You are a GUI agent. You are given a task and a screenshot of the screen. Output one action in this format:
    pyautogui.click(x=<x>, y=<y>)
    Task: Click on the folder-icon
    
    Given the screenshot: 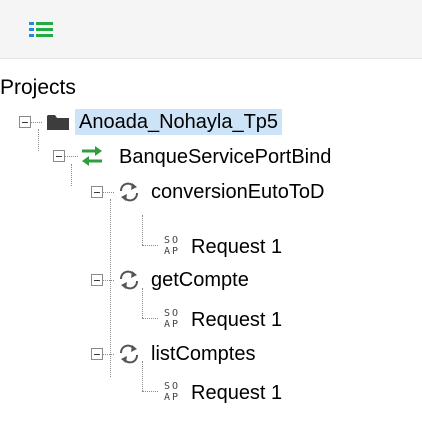 What is the action you would take?
    pyautogui.click(x=58, y=124)
    